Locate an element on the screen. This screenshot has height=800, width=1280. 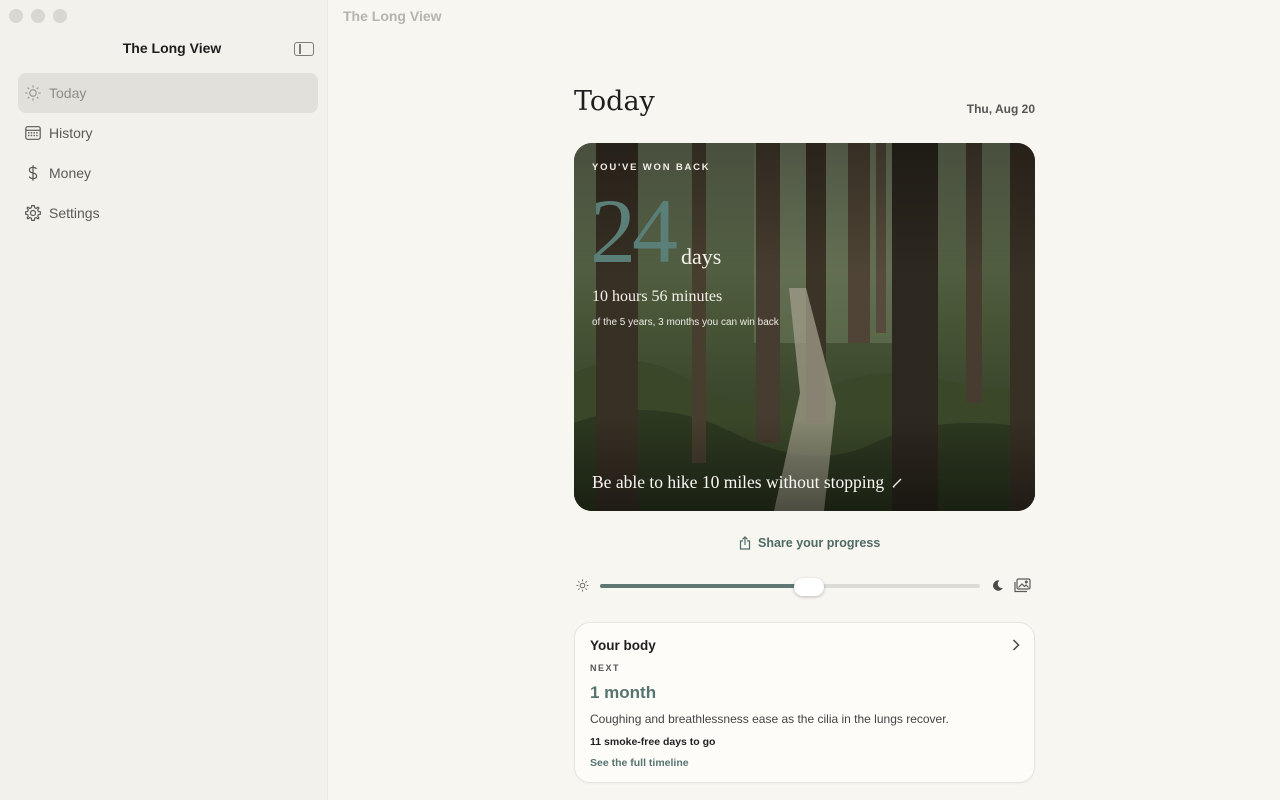
full-timeline-link: See the full timeline is located at coordinates (639, 763).